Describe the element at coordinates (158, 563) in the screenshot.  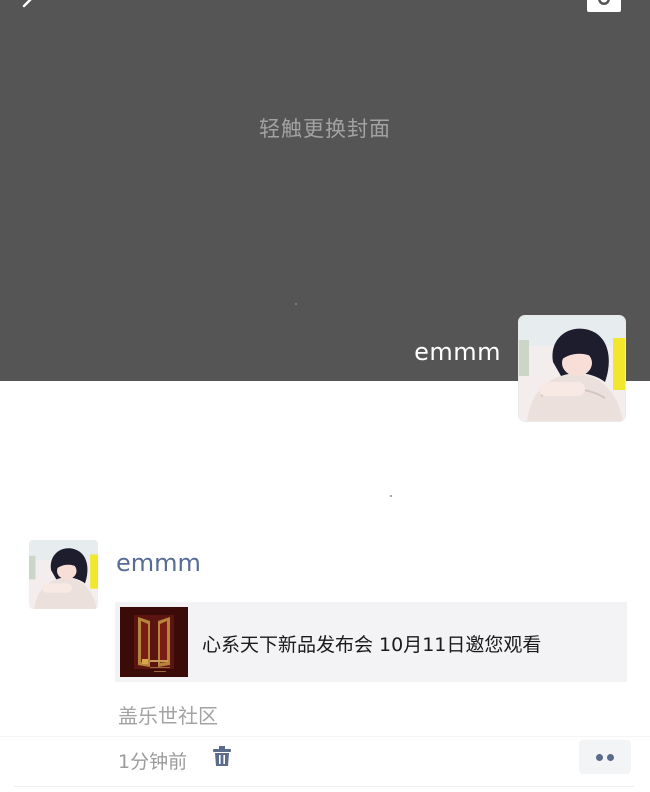
I see `post-author-name: emmm` at that location.